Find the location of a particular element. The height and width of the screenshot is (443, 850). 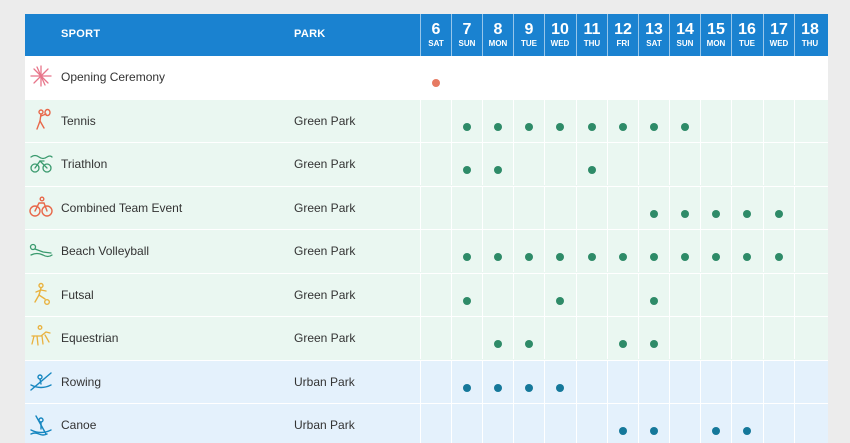

event-row-beach-volleyball: Beach Volleyball Green Park is located at coordinates (426, 252).